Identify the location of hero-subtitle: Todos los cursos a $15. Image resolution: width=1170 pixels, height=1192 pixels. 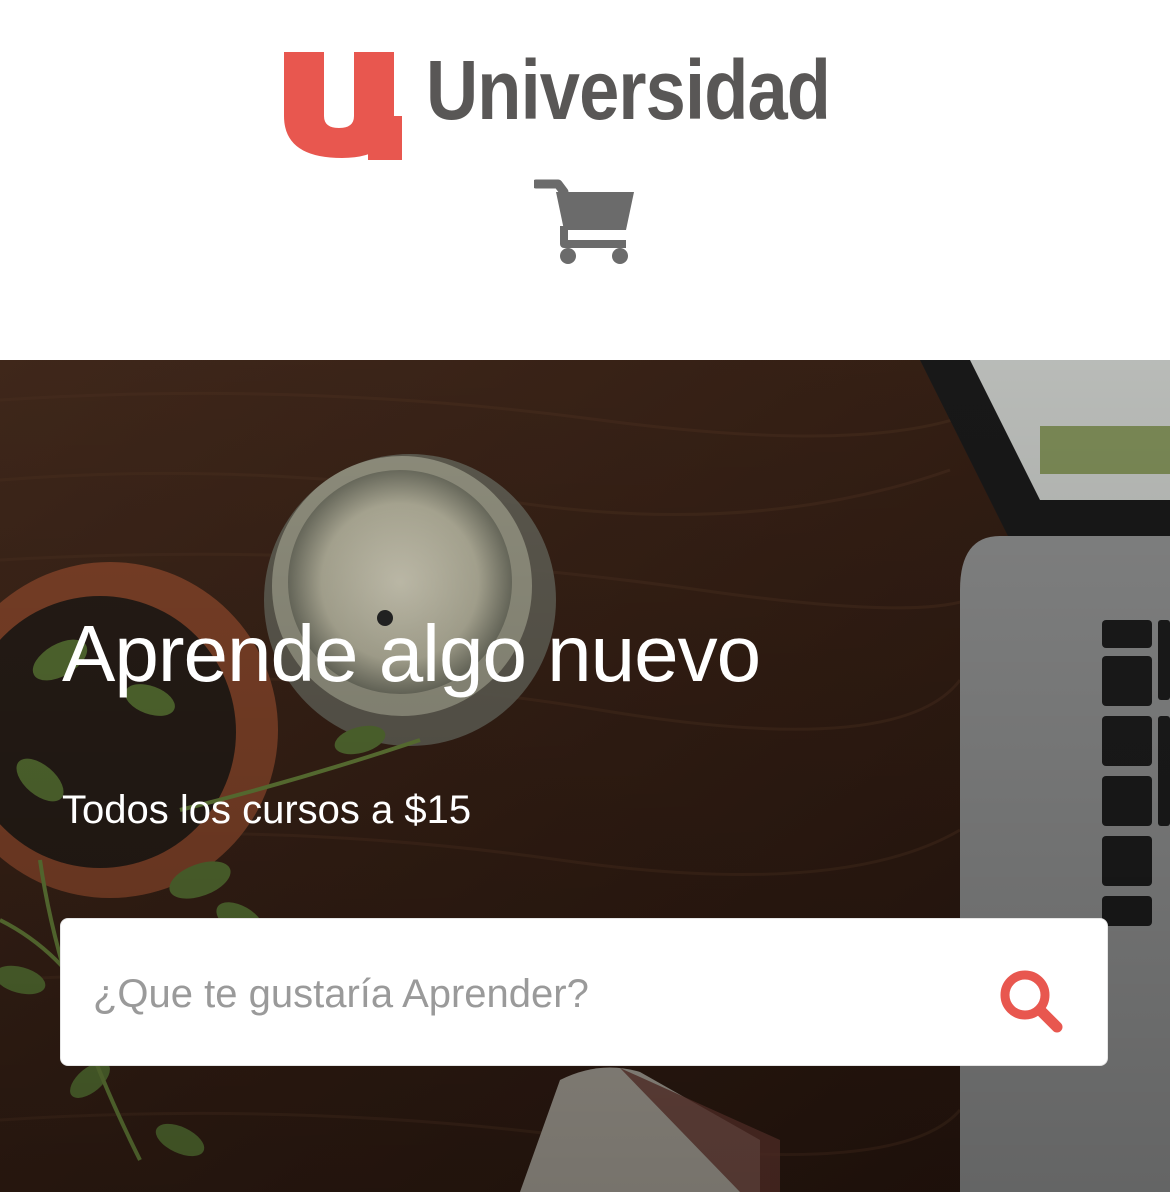
(267, 810).